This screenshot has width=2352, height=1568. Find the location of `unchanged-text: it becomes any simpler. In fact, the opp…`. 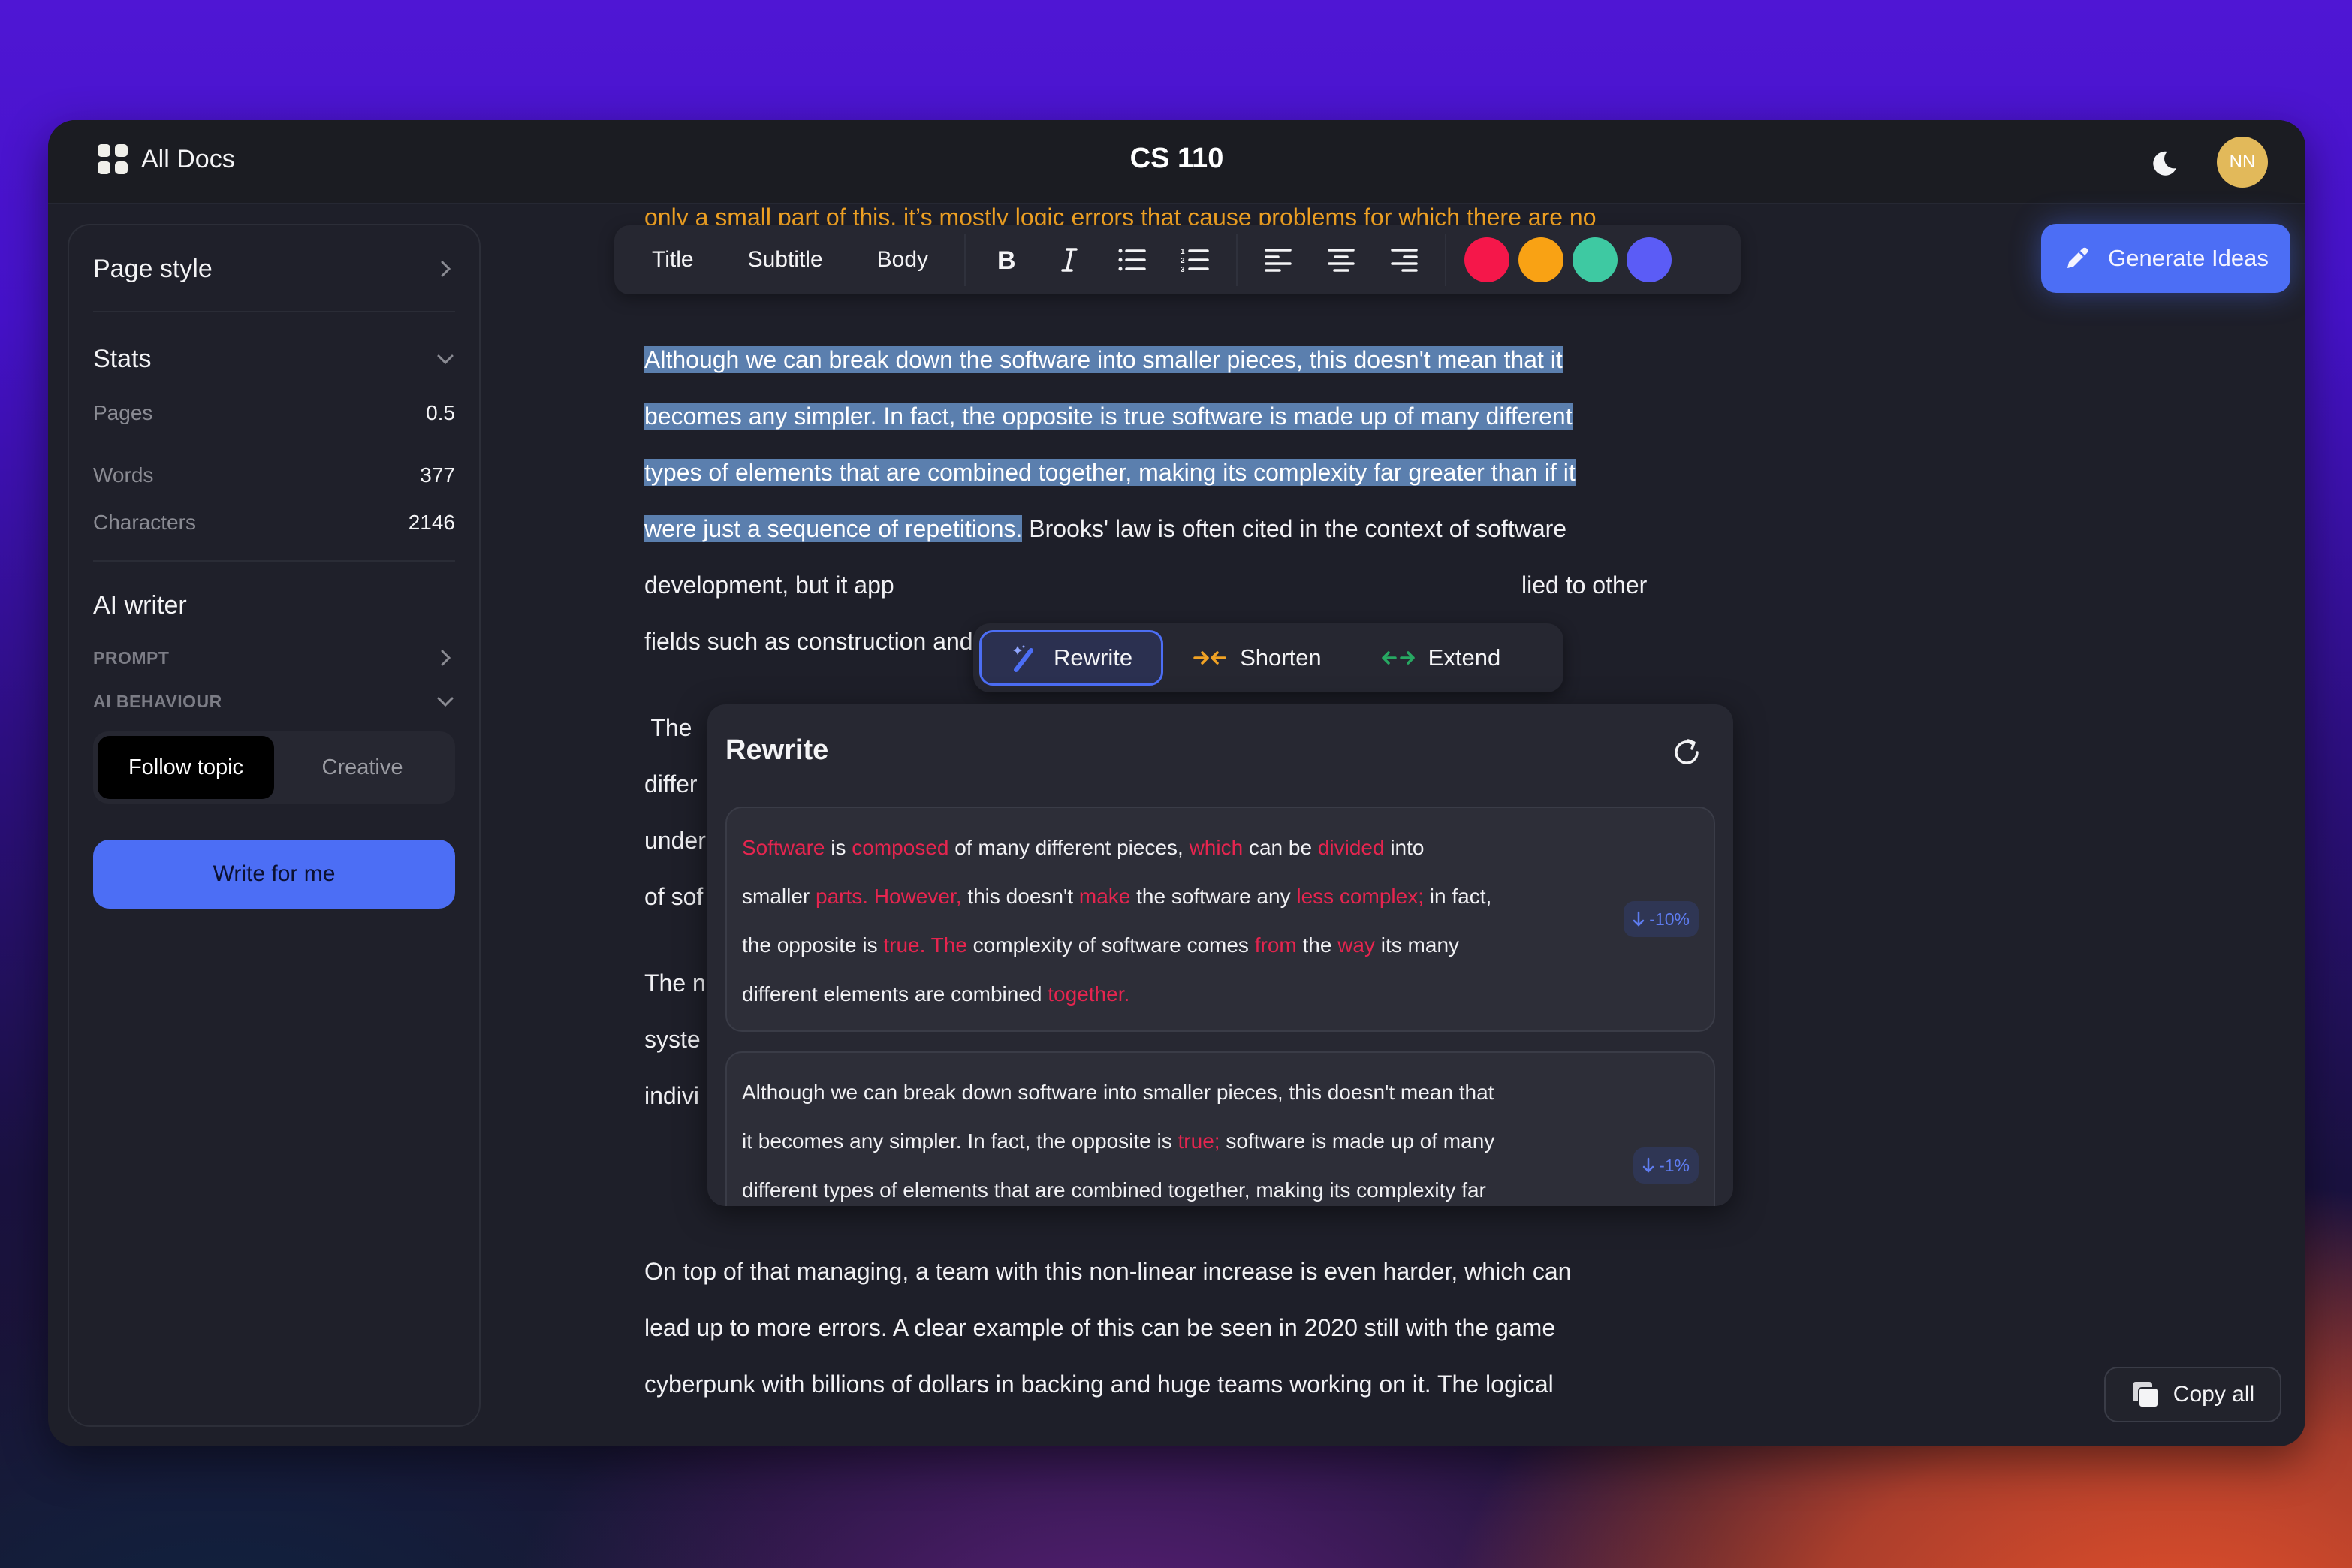

unchanged-text: it becomes any simpler. In fact, the opp… is located at coordinates (960, 1141).